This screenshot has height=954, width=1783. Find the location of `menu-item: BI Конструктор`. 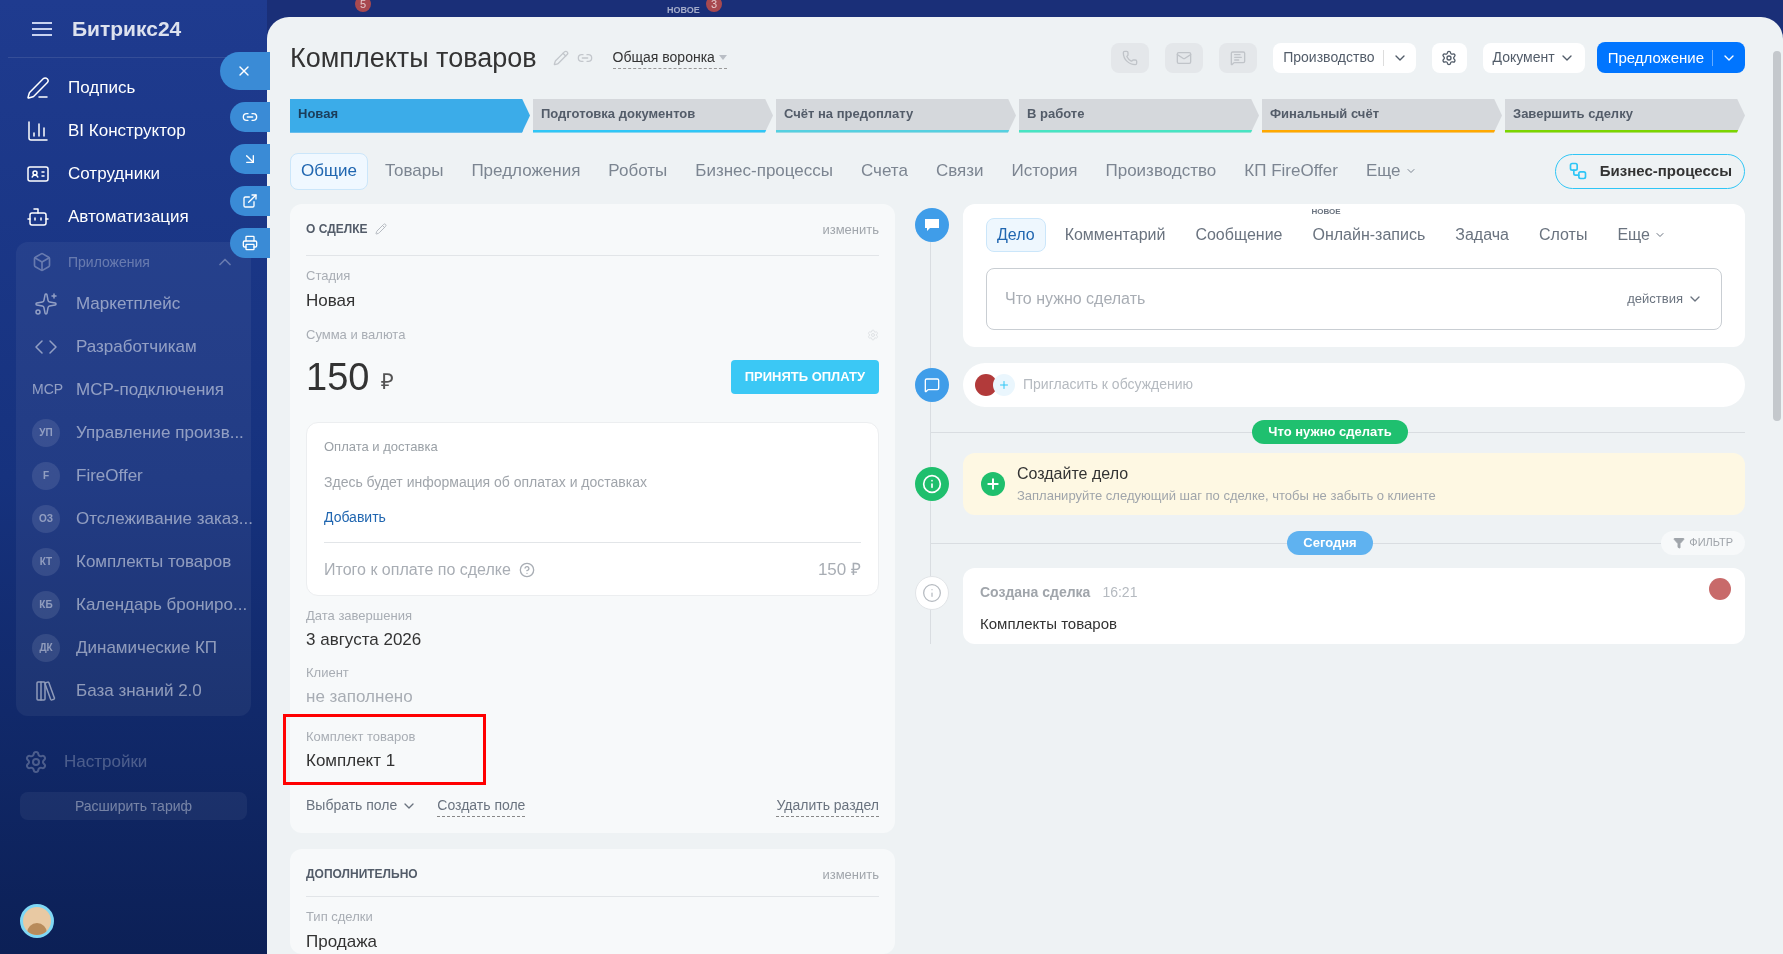

menu-item: BI Конструктор is located at coordinates (97, 130).